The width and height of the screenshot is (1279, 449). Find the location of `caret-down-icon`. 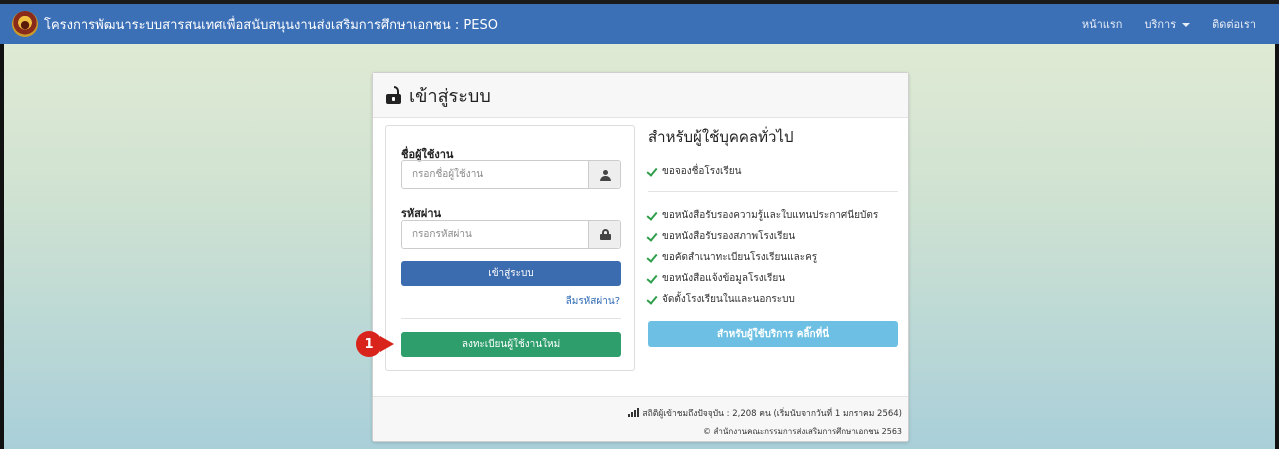

caret-down-icon is located at coordinates (1186, 25).